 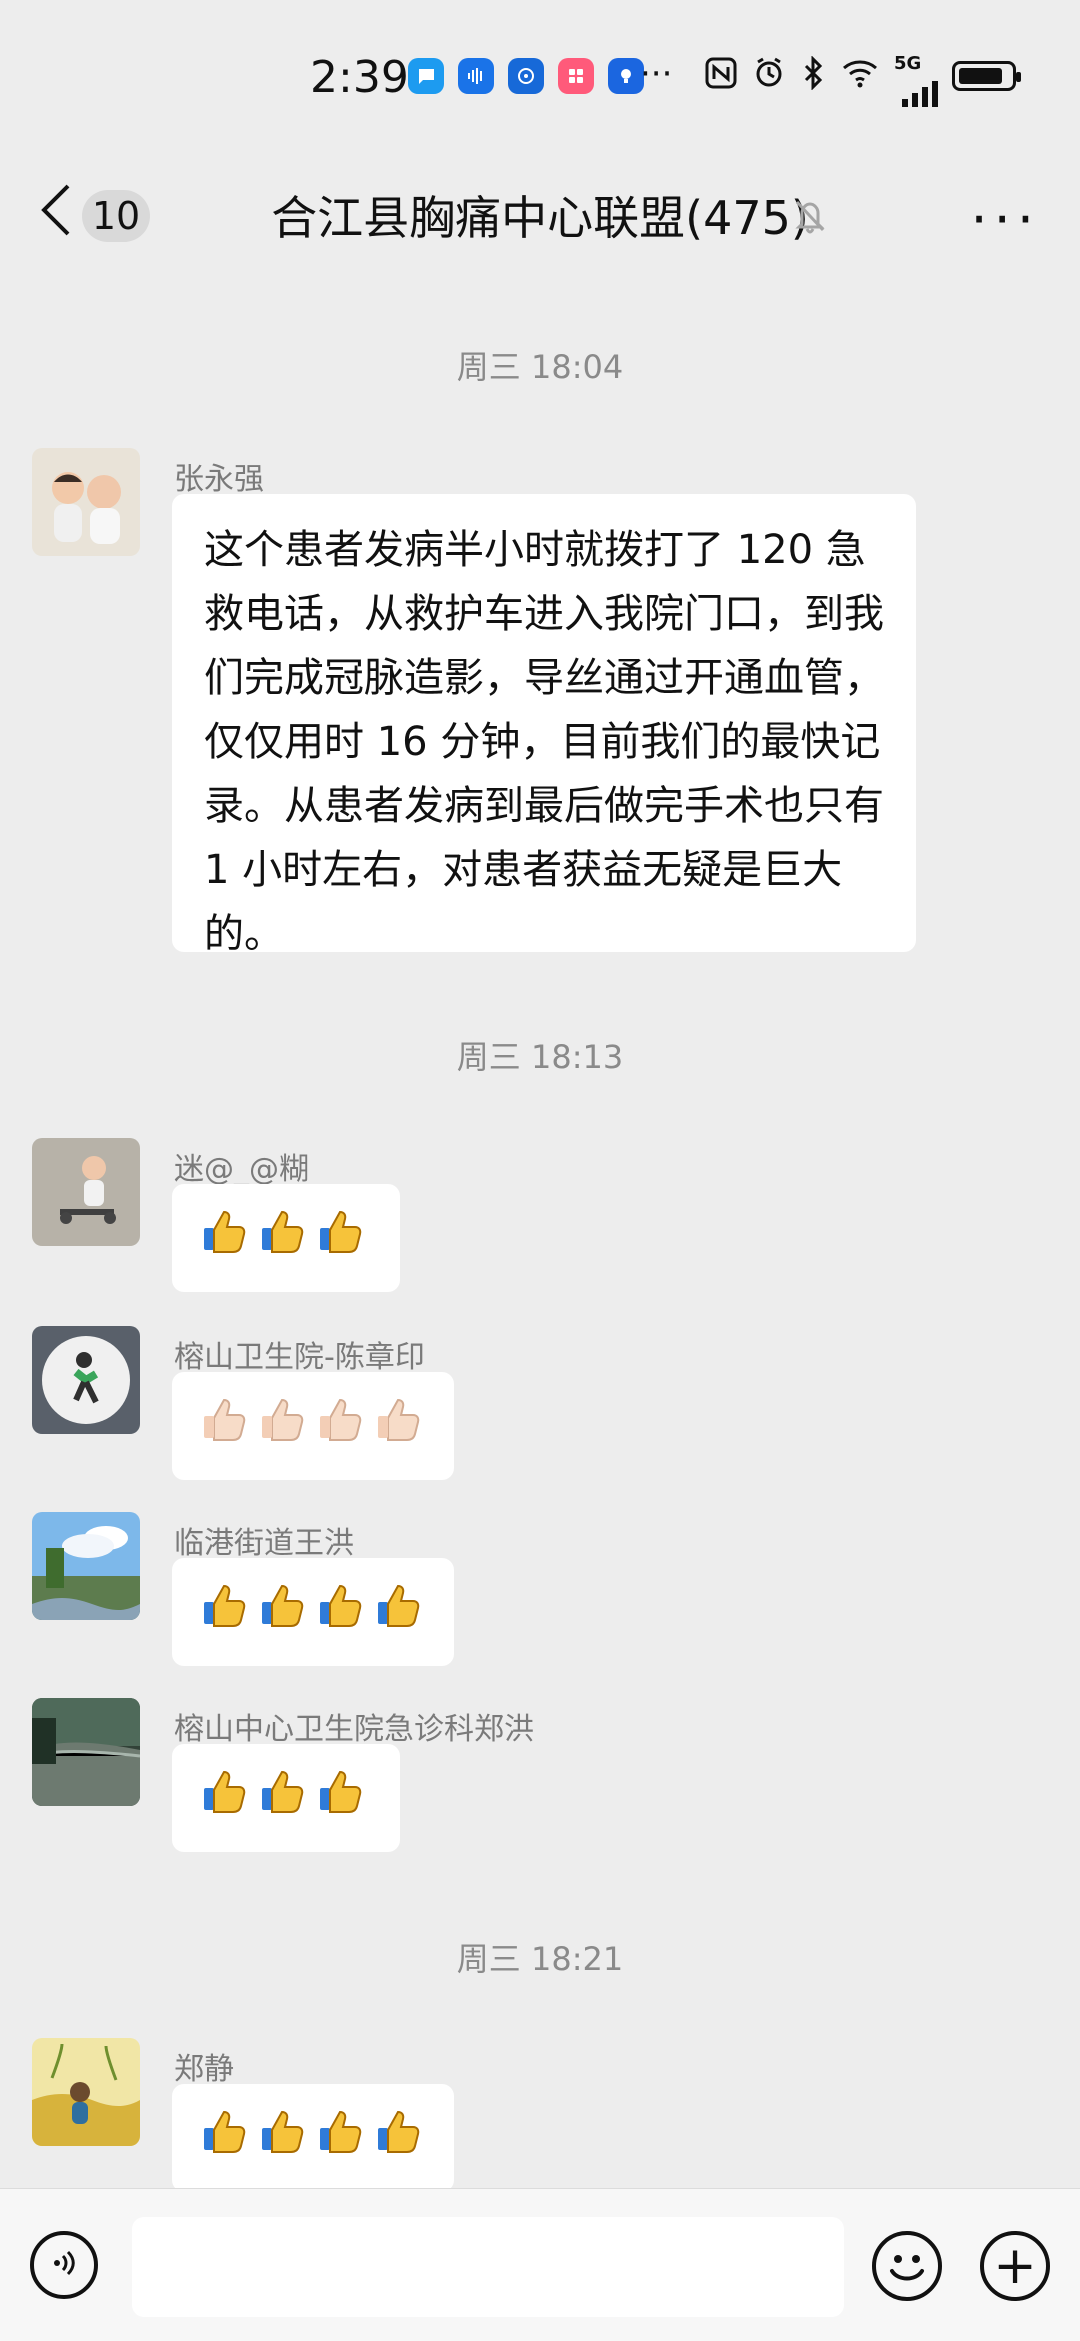 I want to click on game-app-icon, so click(x=576, y=76).